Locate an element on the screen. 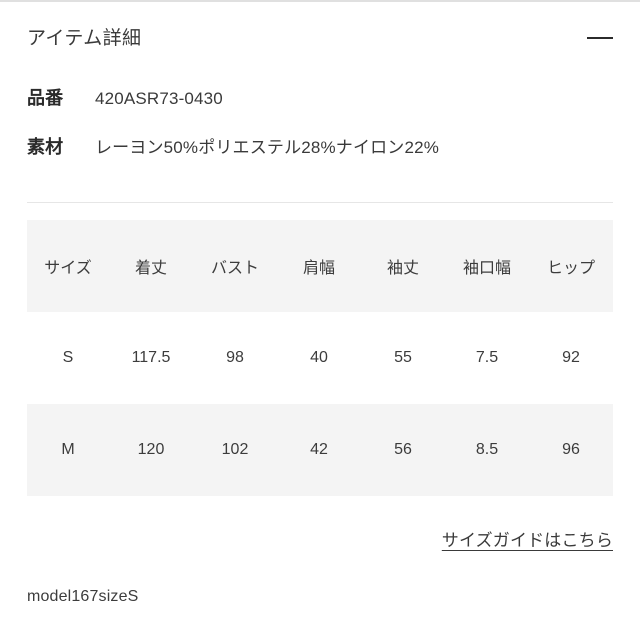 The image size is (640, 640). size-table-cell: 7.5 is located at coordinates (487, 358).